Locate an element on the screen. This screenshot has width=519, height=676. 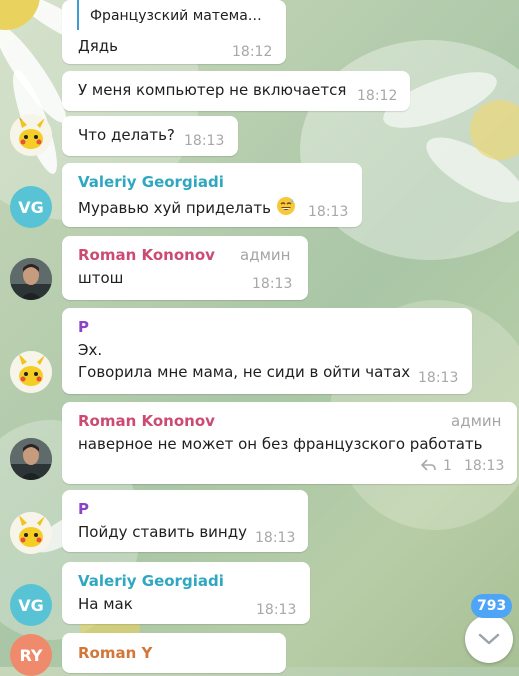
reply-count: 1 is located at coordinates (447, 466).